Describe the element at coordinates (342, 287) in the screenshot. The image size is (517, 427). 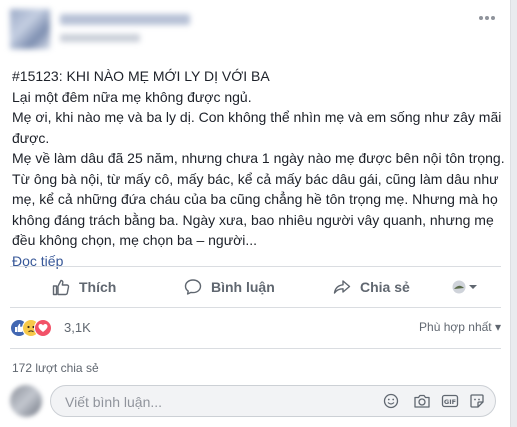
I see `share-icon` at that location.